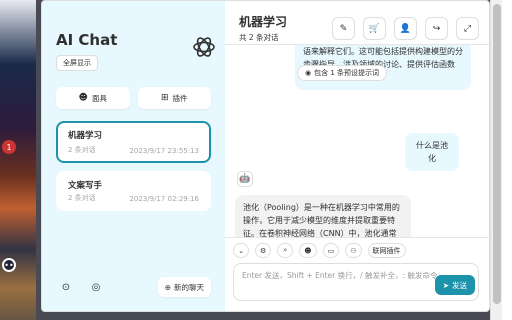  I want to click on edit-button: ✎, so click(343, 28).